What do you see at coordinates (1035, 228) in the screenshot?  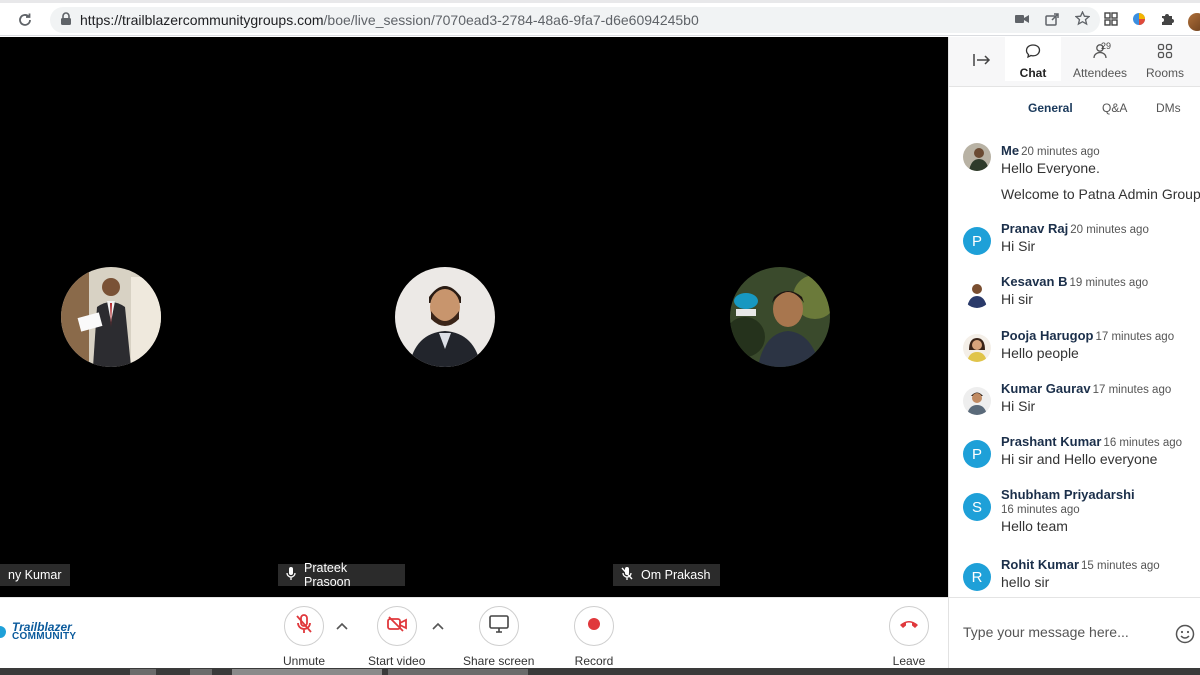 I see `message-author: Pranav Raj` at bounding box center [1035, 228].